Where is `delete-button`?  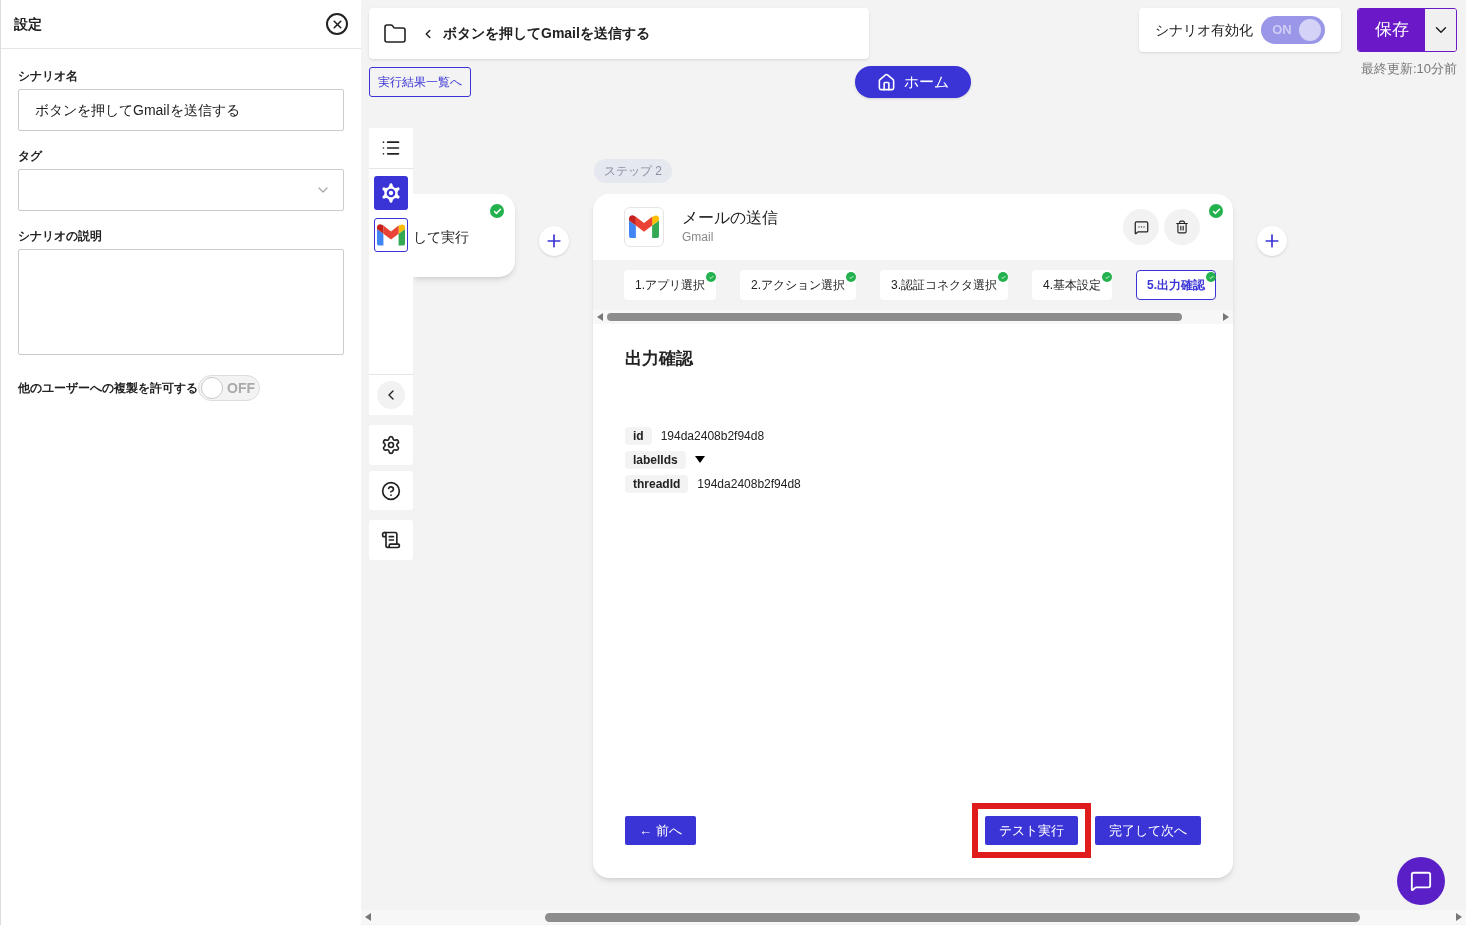
delete-button is located at coordinates (1182, 227).